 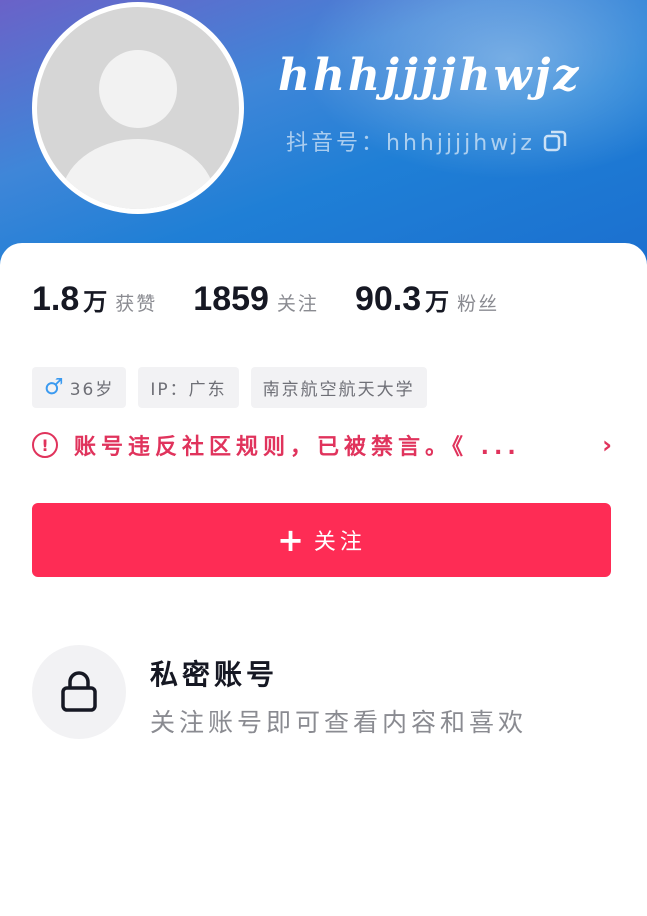 I want to click on private-account-title: 私密账号, so click(x=214, y=674).